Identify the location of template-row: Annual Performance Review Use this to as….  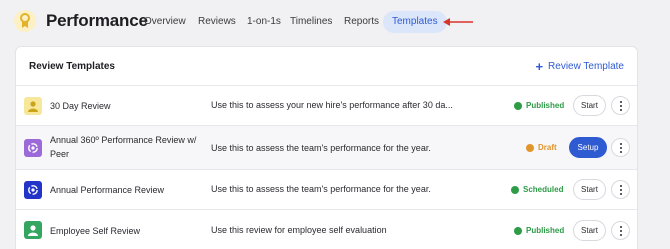
(326, 189).